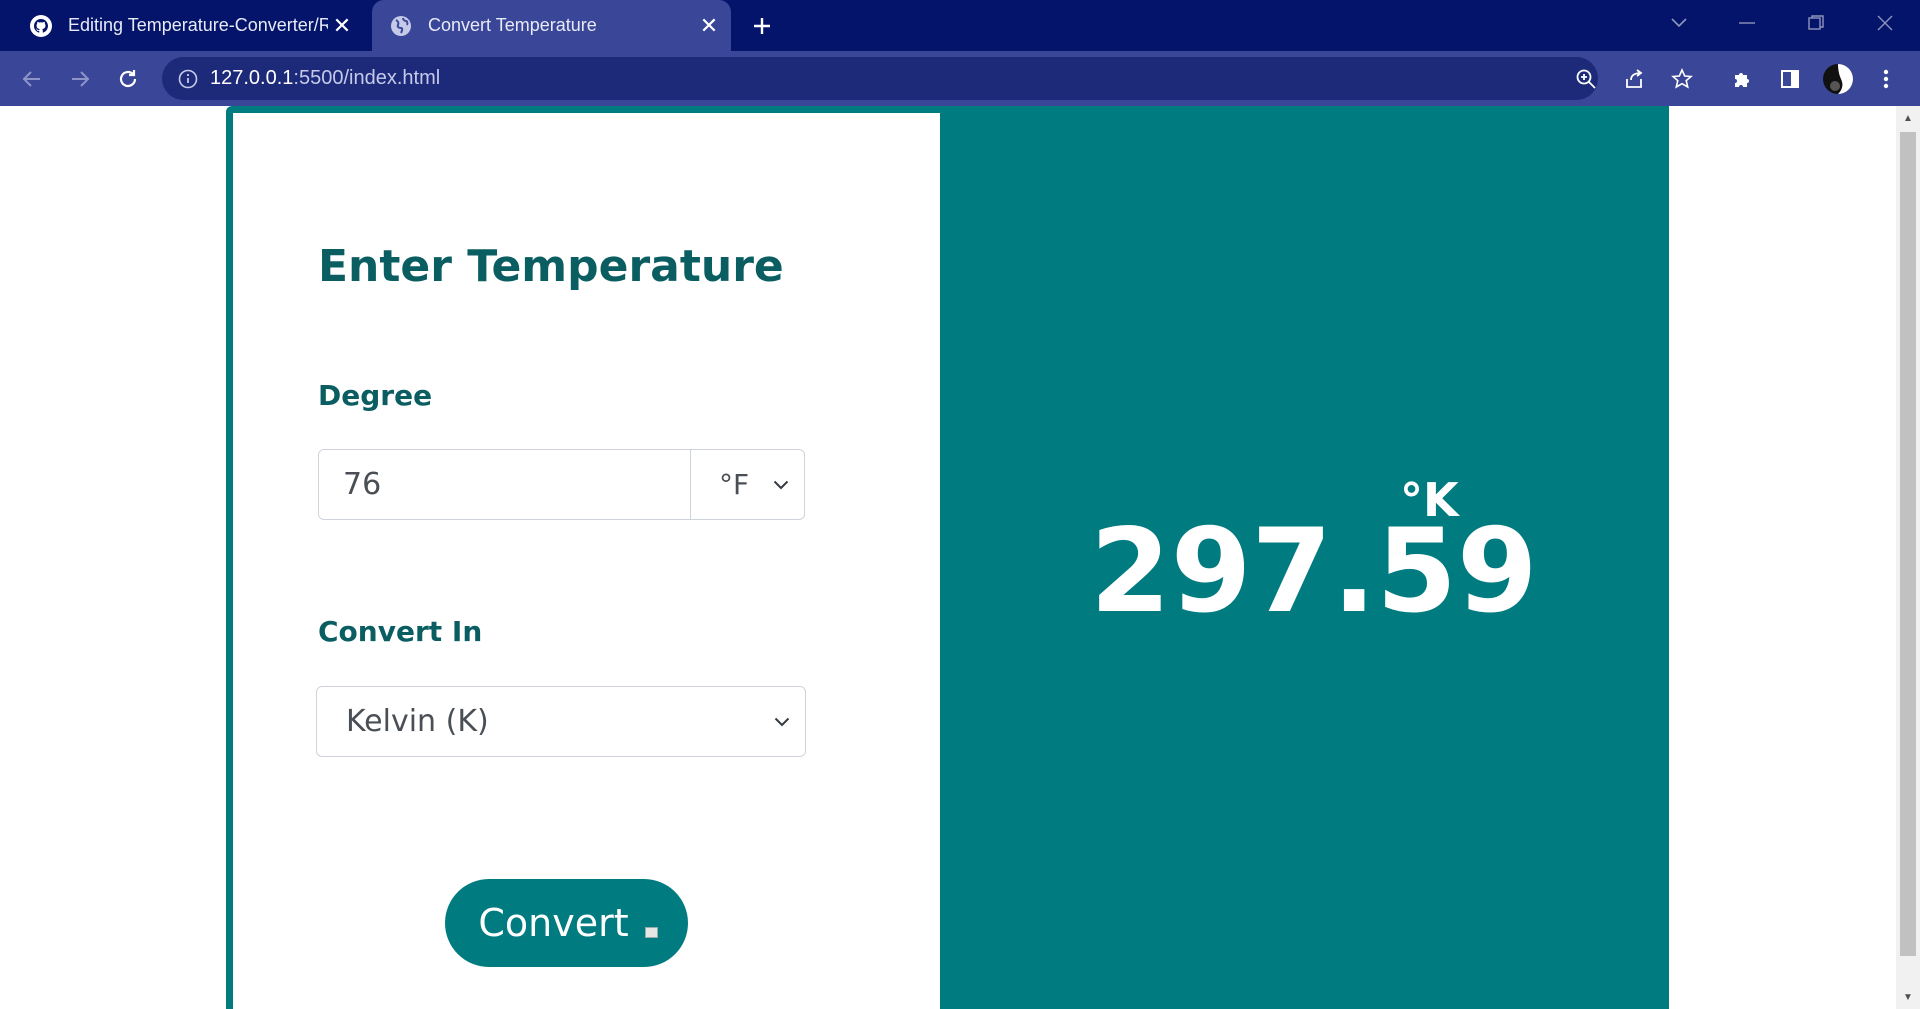  I want to click on tab-convert-temperature: Convert Temperature ✕, so click(551, 25).